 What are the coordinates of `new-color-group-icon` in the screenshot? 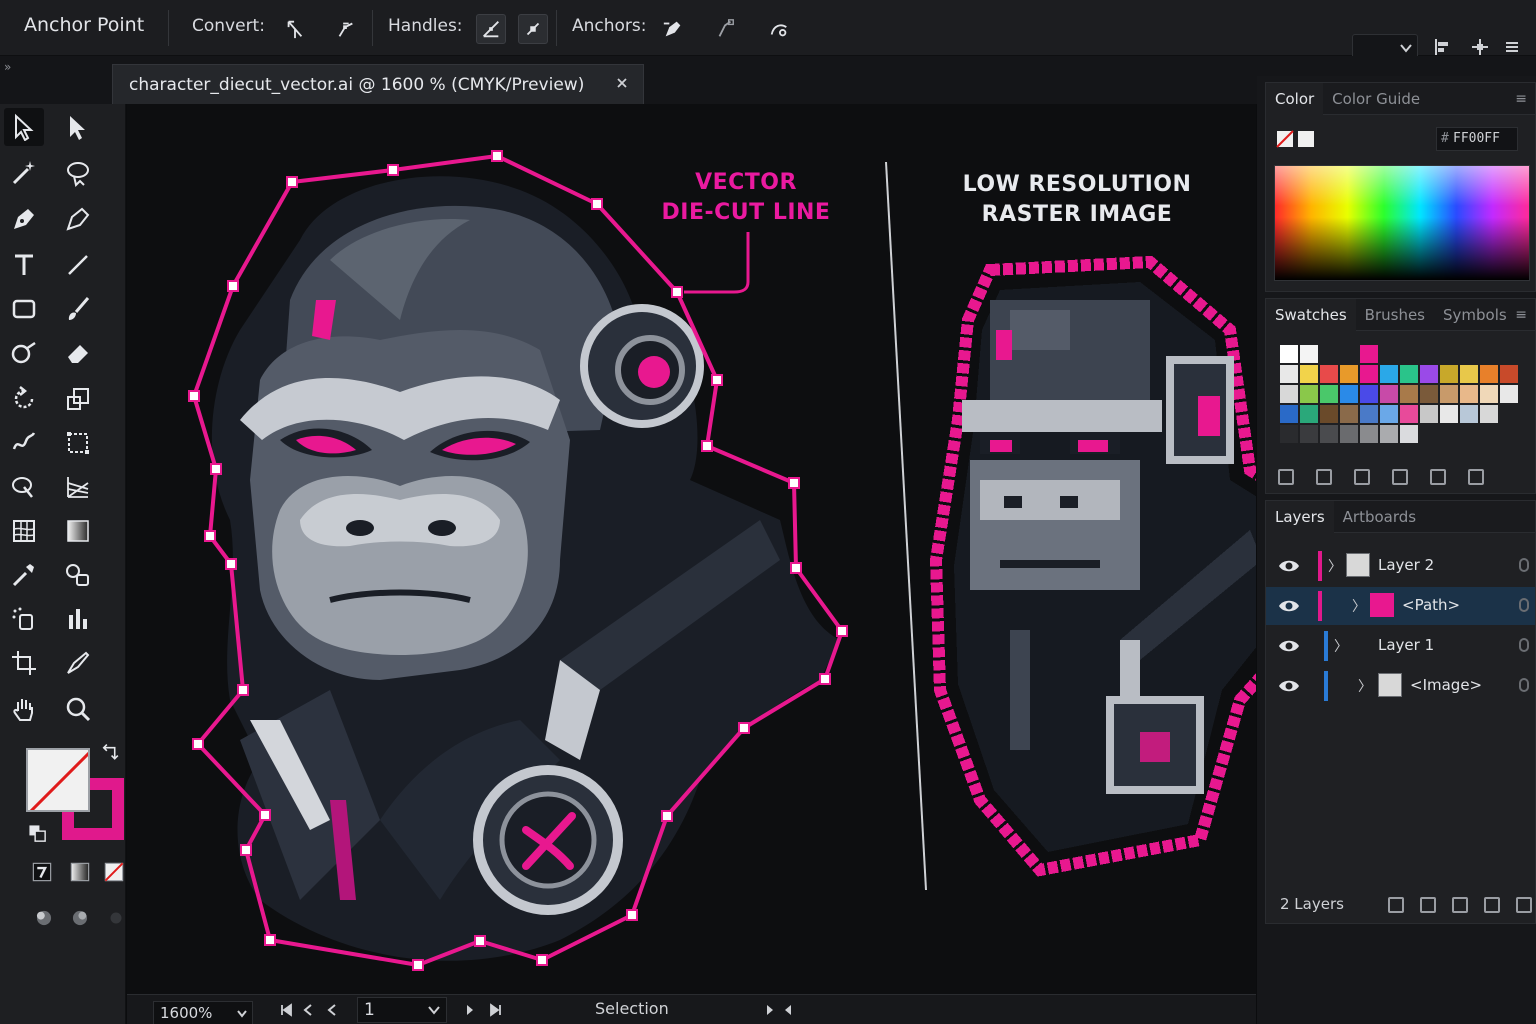 It's located at (1400, 477).